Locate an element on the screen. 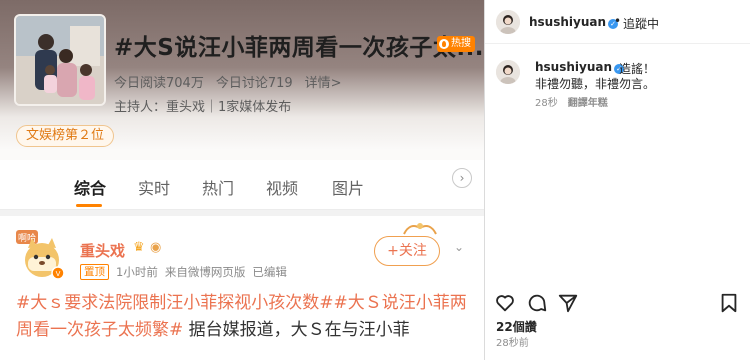  heart-icon is located at coordinates (505, 303).